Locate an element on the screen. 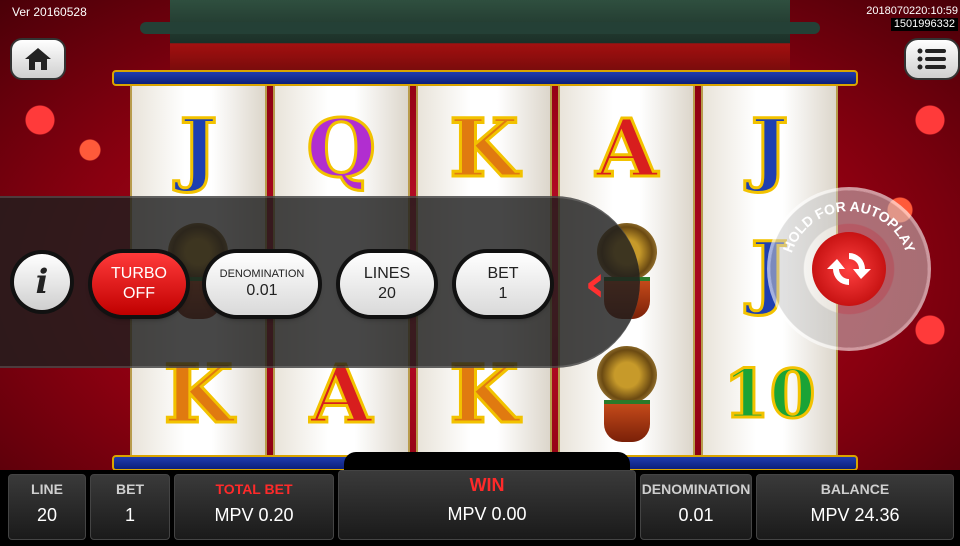 Image resolution: width=960 pixels, height=546 pixels. reel-symbol: A is located at coordinates (626, 148).